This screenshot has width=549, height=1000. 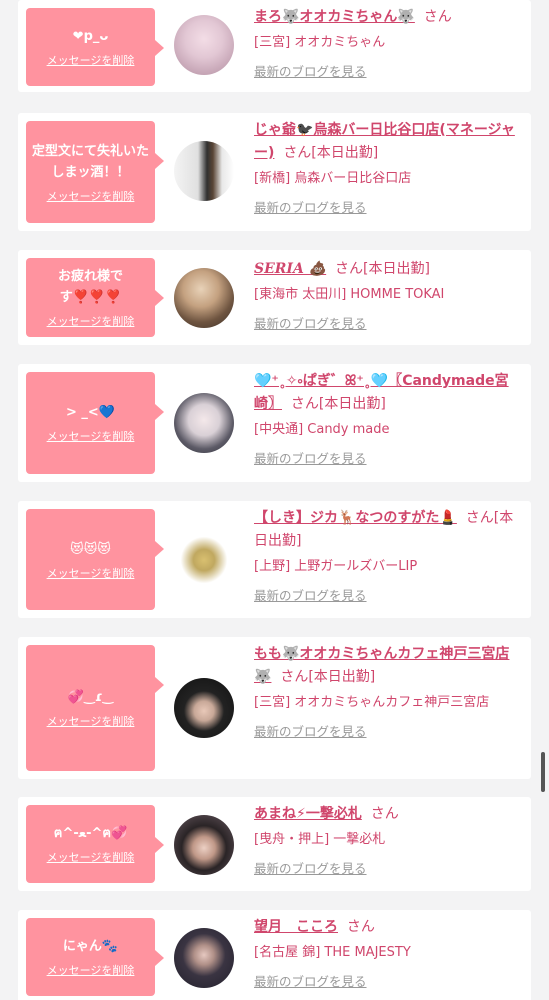 What do you see at coordinates (95, 844) in the screenshot?
I see `message-bubble: ฅ^-ﻌ-^ฅ💞 メッセージを削除` at bounding box center [95, 844].